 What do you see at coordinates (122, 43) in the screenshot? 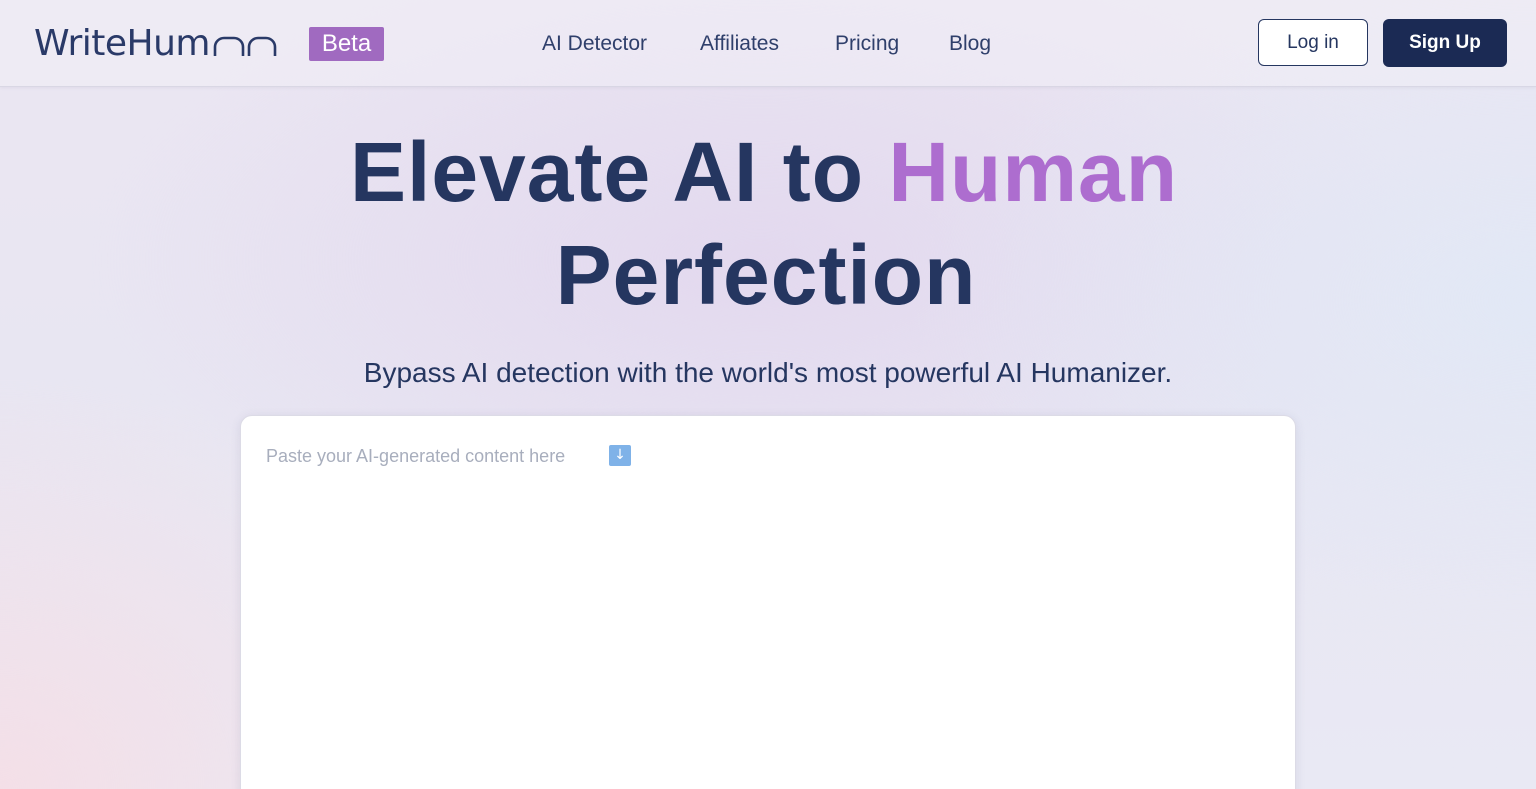
I see `logo-wordmark: WriteHum` at bounding box center [122, 43].